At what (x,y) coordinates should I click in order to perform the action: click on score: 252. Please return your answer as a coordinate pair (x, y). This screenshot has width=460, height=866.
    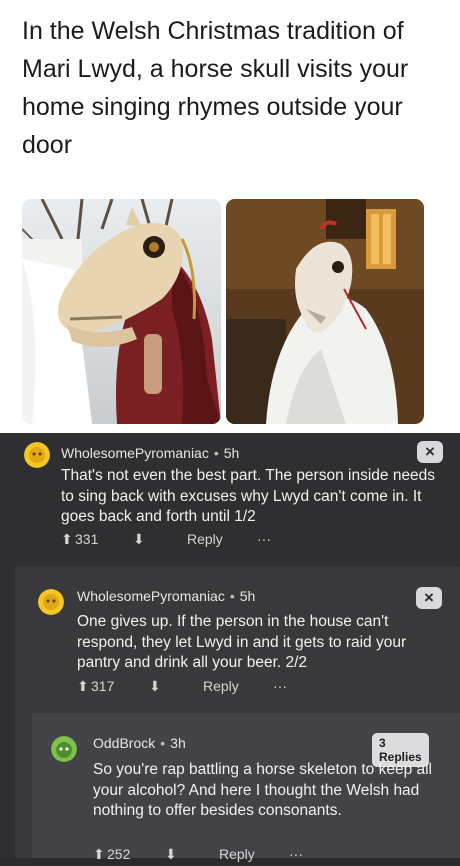
    Looking at the image, I should click on (119, 854).